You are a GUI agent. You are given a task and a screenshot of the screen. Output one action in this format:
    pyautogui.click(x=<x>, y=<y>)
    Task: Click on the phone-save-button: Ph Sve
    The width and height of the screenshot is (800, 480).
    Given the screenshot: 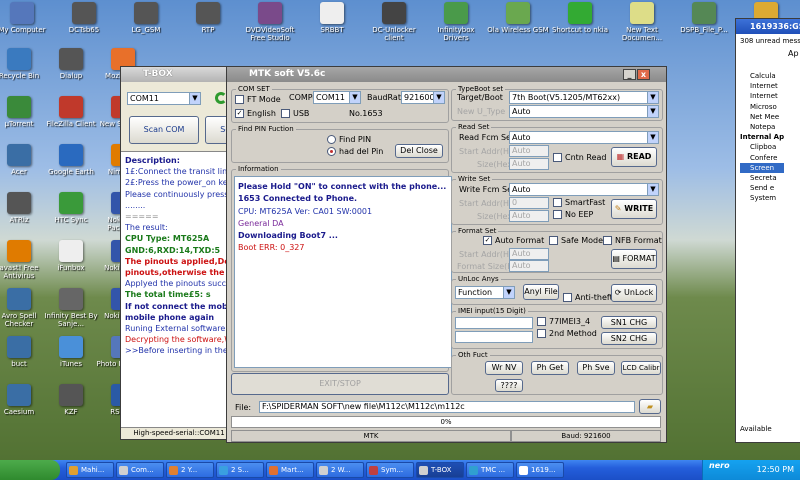 What is the action you would take?
    pyautogui.click(x=596, y=368)
    